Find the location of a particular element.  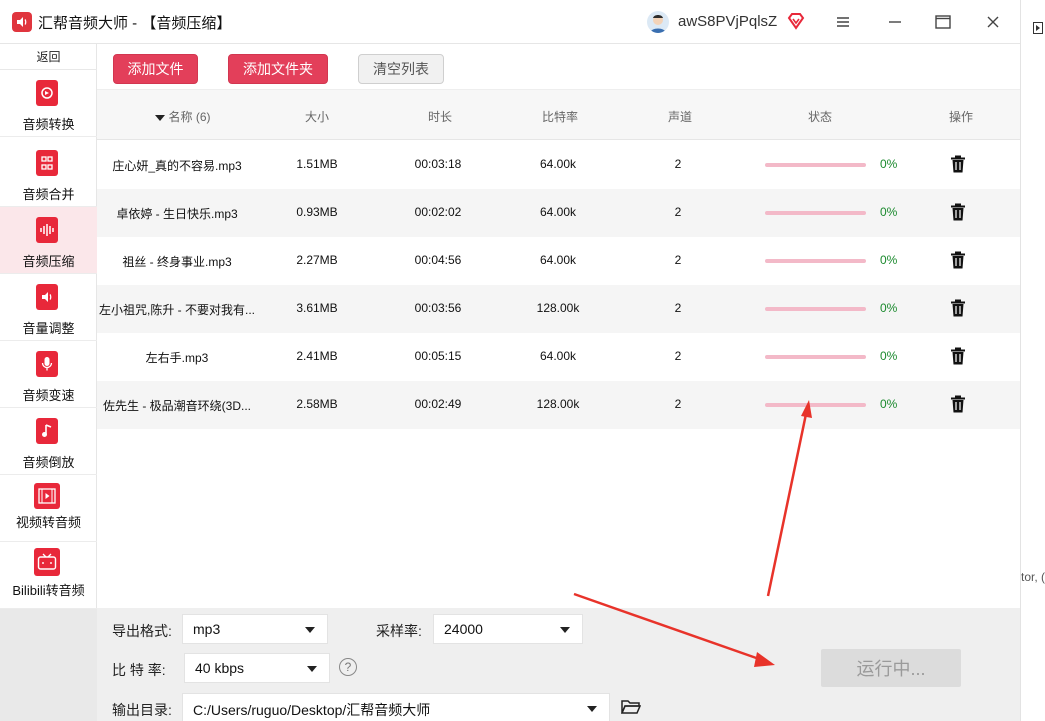

add-file-button: 添加文件 is located at coordinates (155, 69).